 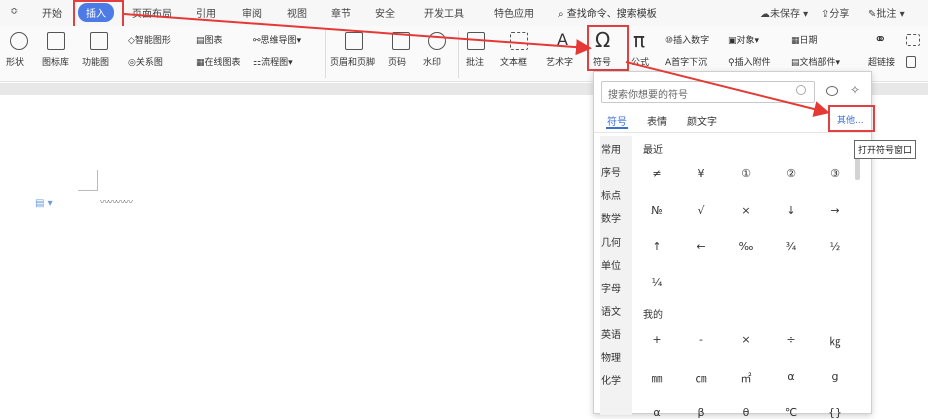 I want to click on object-button: ▣对象▾, so click(x=743, y=39).